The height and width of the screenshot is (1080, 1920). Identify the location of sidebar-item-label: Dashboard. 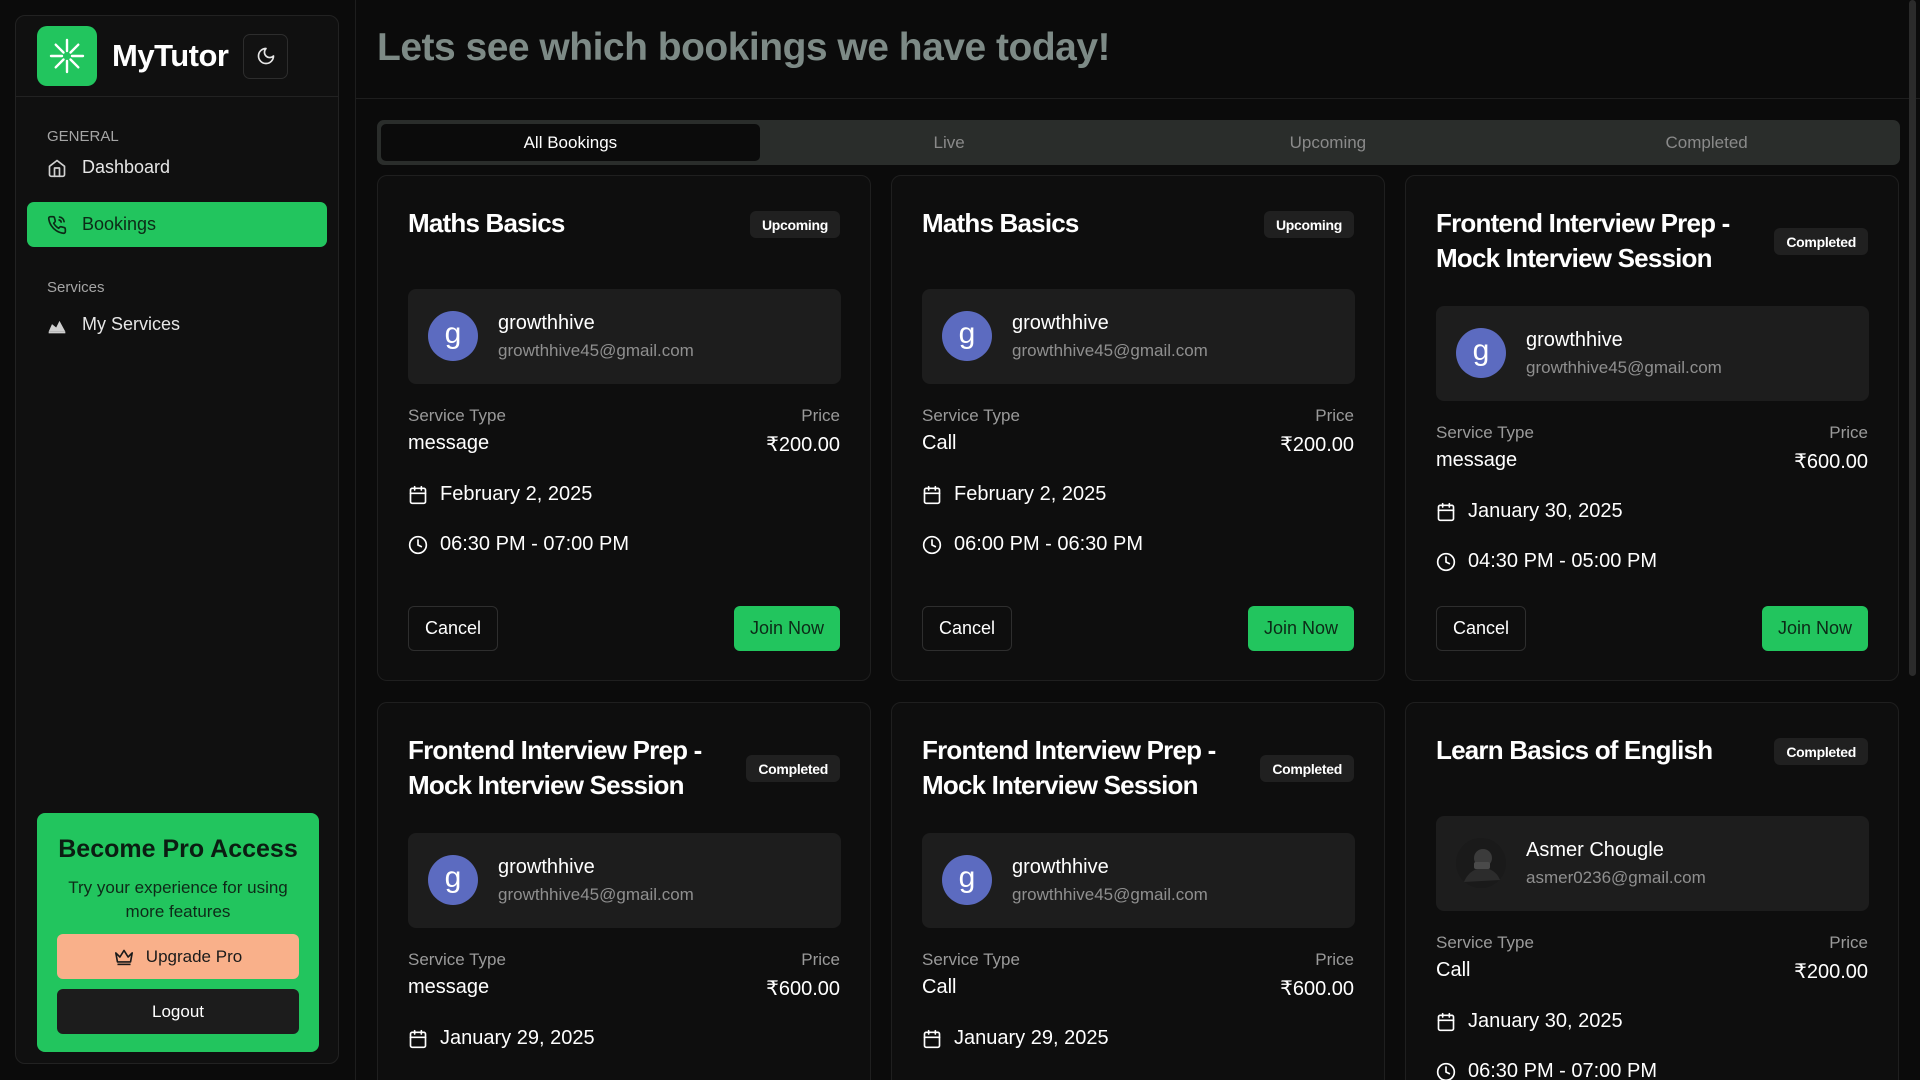
(126, 167).